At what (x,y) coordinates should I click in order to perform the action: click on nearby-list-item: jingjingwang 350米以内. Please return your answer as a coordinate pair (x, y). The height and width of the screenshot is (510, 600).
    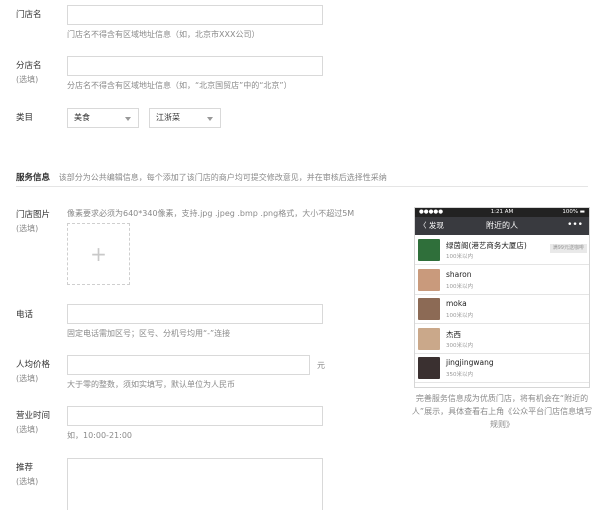
    Looking at the image, I should click on (502, 369).